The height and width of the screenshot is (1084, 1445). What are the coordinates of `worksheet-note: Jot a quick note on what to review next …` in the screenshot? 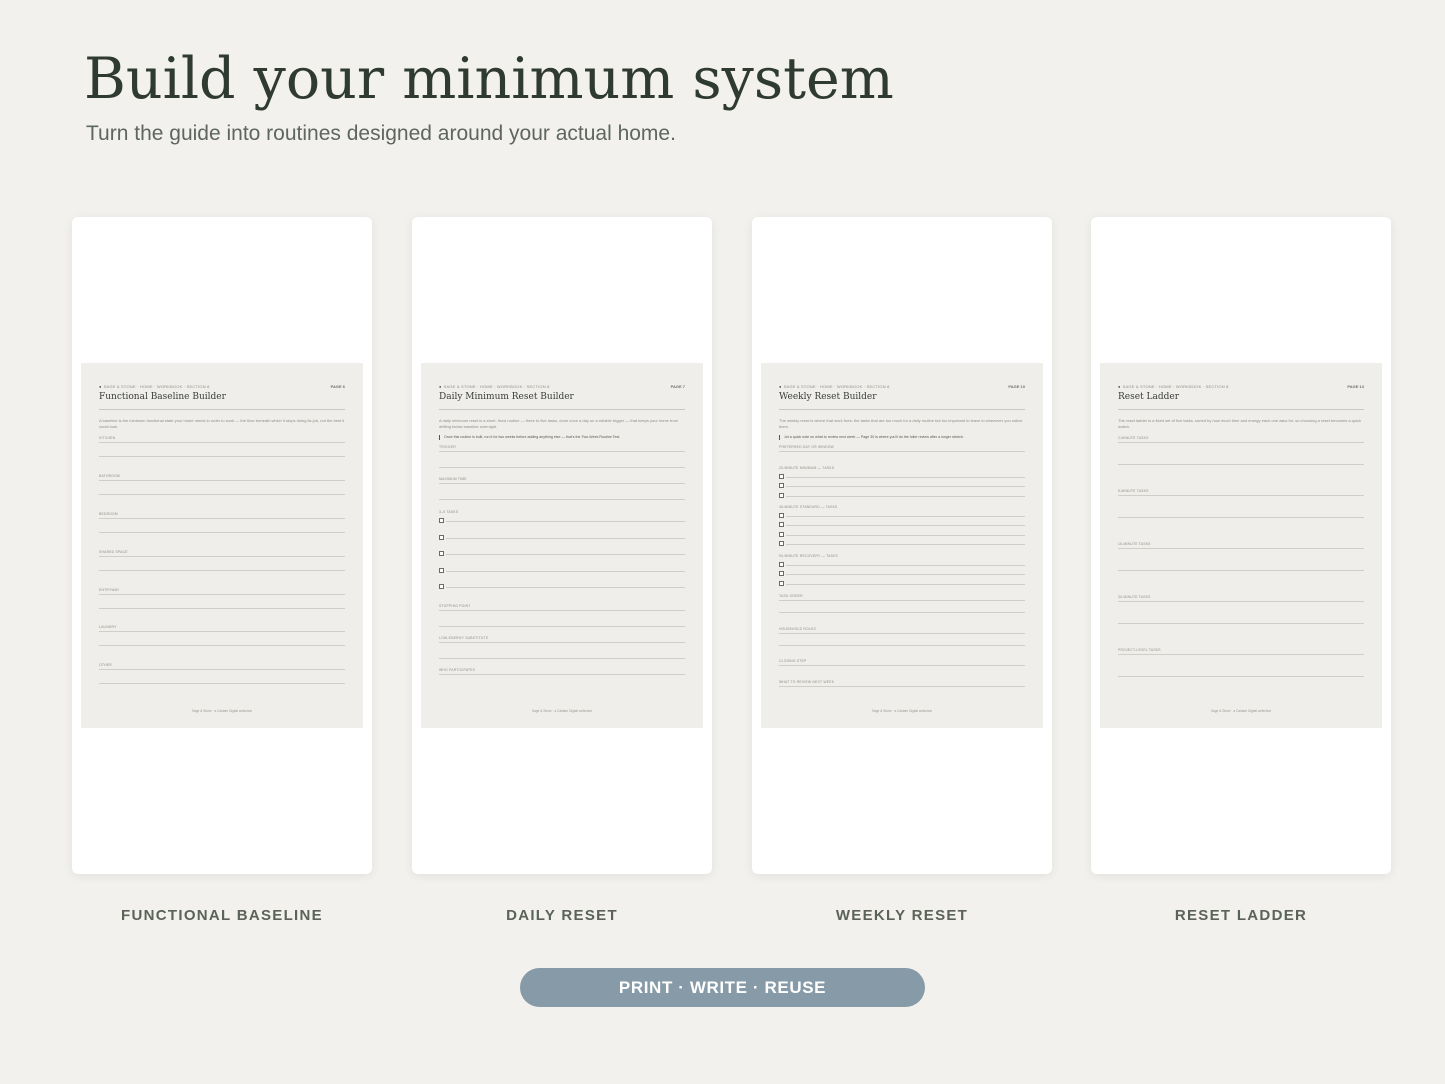 It's located at (902, 437).